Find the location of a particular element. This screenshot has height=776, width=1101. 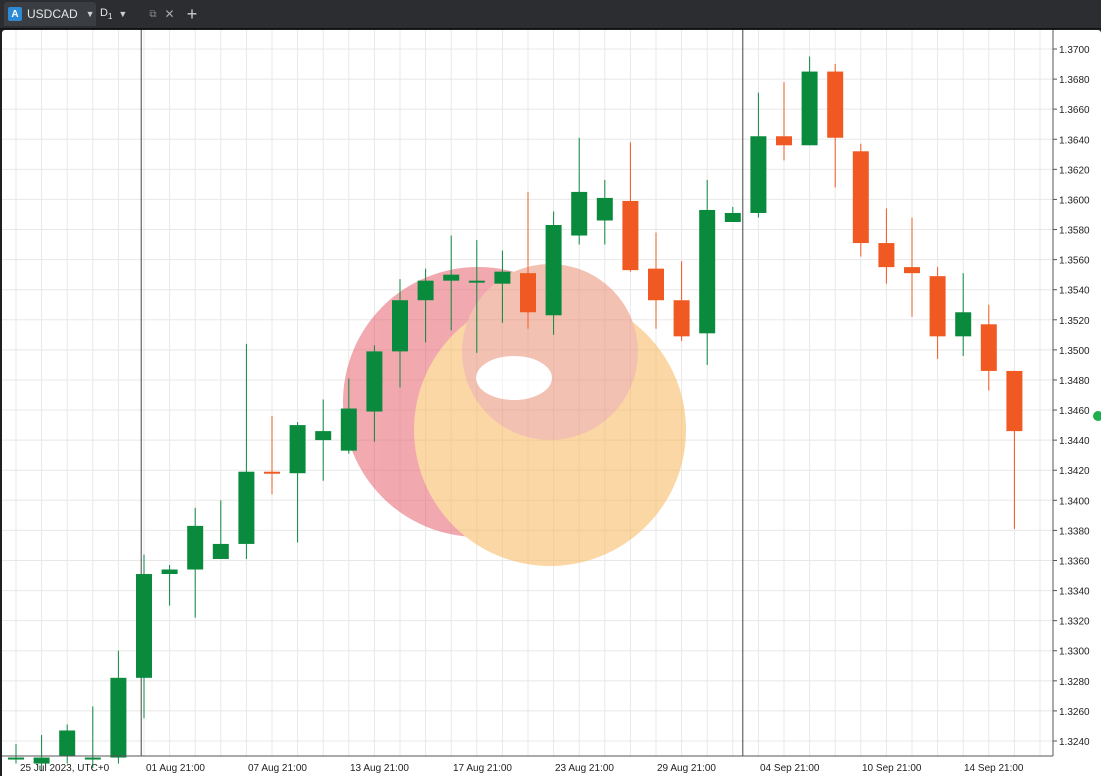

price-tick-label: 1.3420 is located at coordinates (1074, 471).